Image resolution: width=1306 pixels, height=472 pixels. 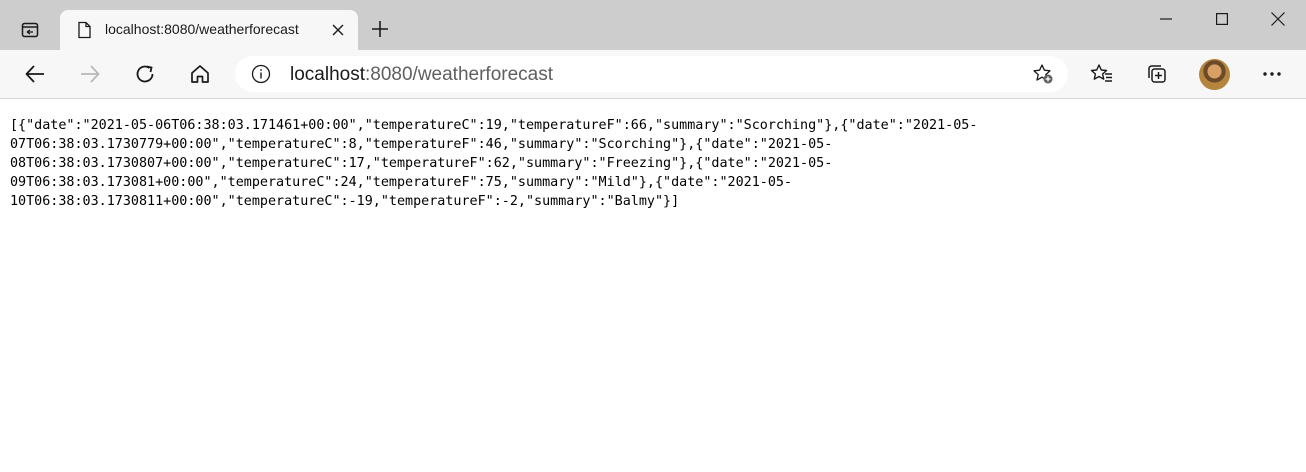 What do you see at coordinates (380, 29) in the screenshot?
I see `plus-icon` at bounding box center [380, 29].